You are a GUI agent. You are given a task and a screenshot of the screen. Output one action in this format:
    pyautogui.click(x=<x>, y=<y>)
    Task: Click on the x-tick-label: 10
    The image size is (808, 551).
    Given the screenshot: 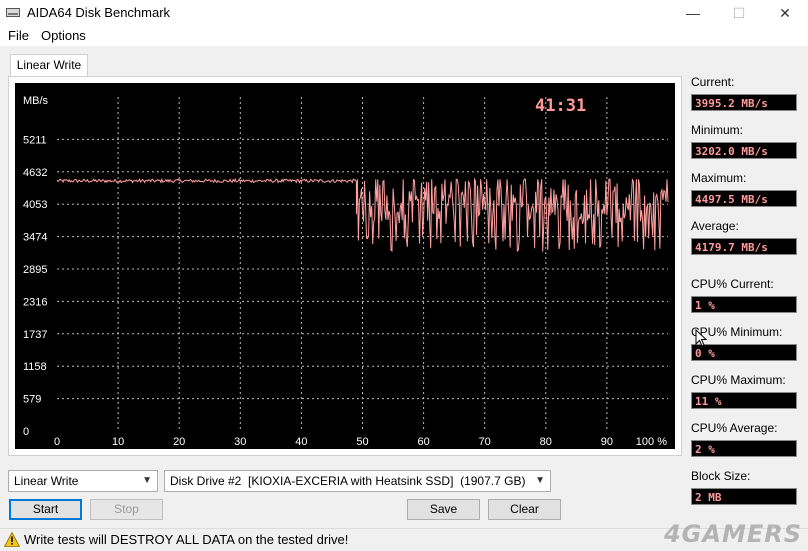 What is the action you would take?
    pyautogui.click(x=118, y=442)
    